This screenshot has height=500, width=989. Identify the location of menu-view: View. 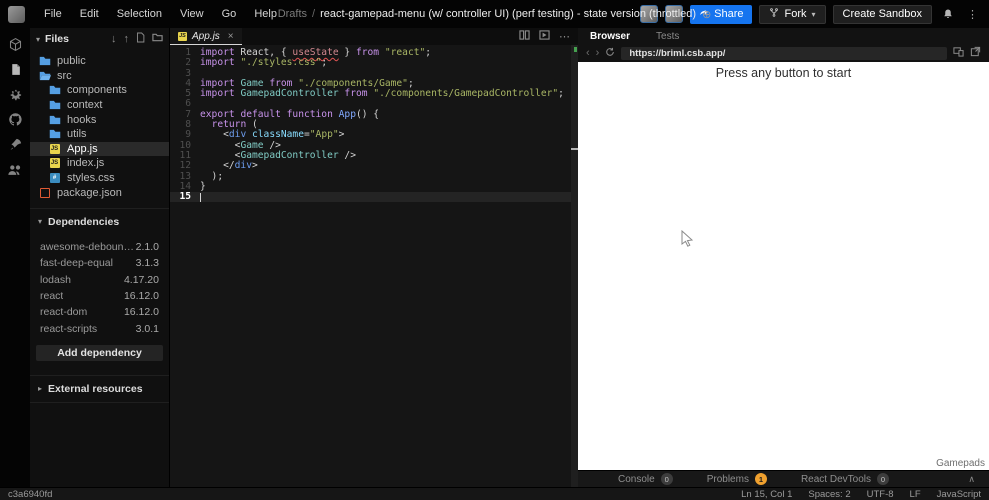
(192, 14).